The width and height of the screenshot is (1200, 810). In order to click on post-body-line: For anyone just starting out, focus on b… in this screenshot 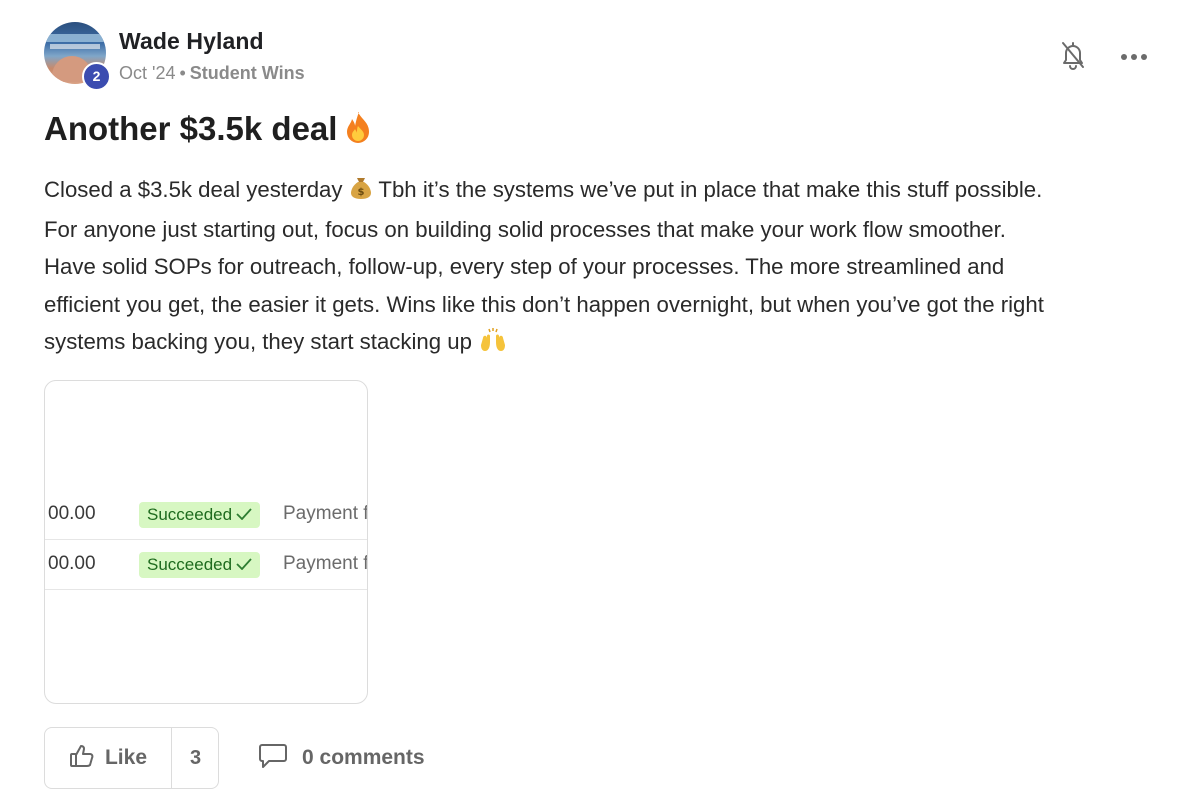, I will do `click(525, 230)`.